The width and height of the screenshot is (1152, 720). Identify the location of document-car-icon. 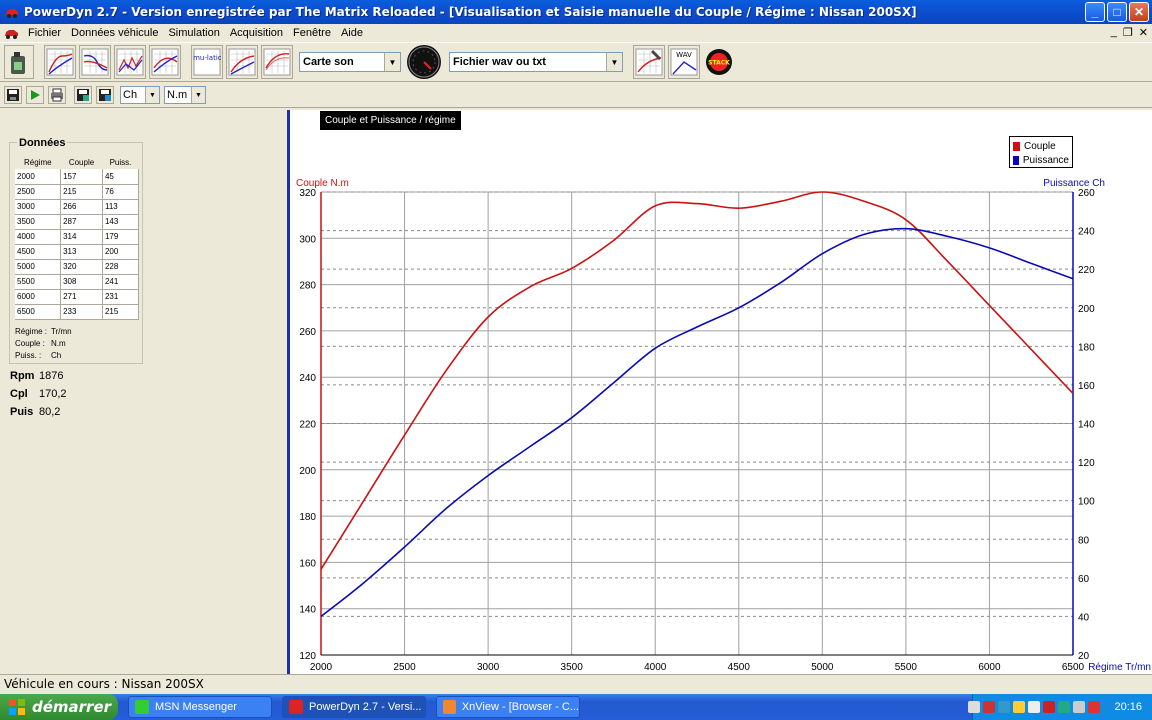
(12, 33).